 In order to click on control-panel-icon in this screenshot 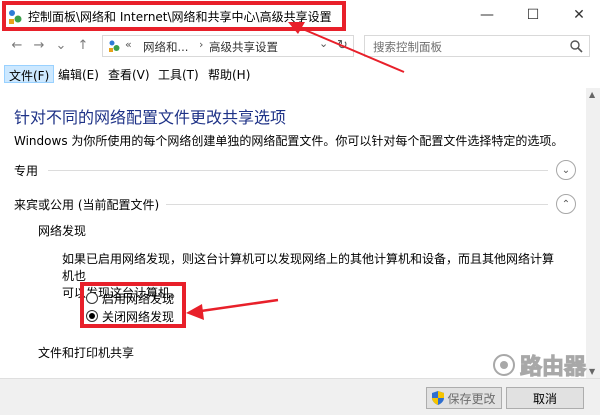, I will do `click(114, 46)`.